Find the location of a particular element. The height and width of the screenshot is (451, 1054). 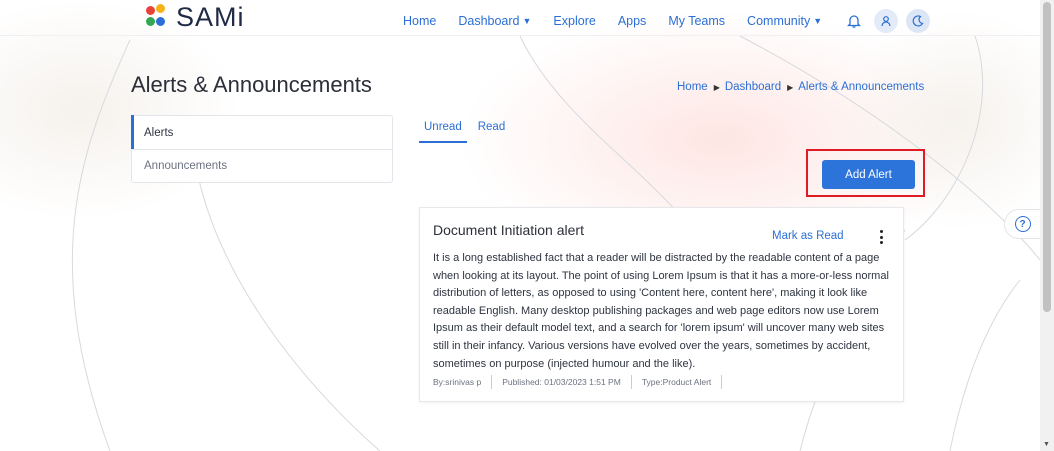

nav-dashboard: Dashboard ▼ is located at coordinates (494, 21).